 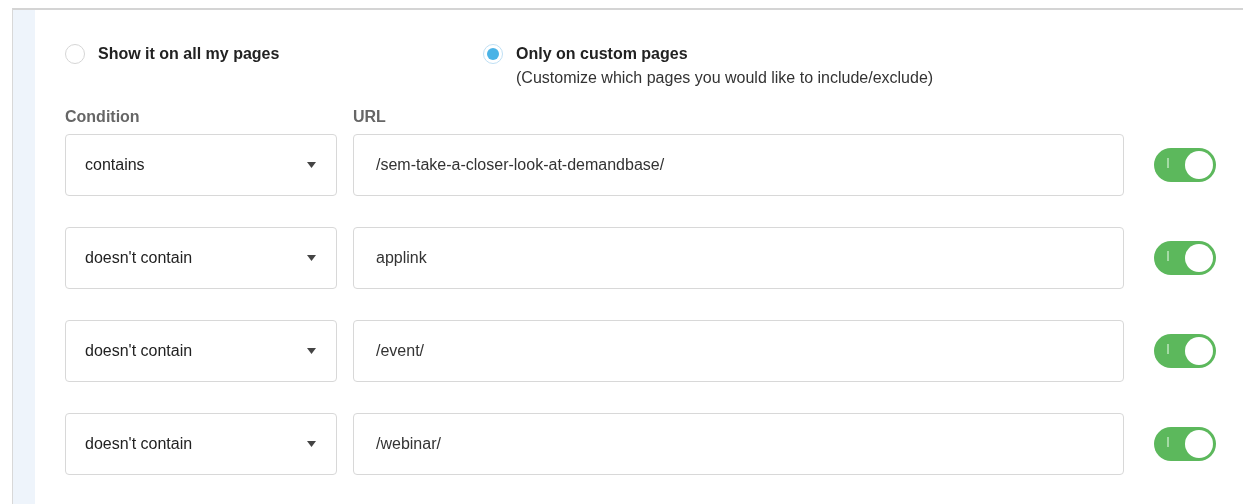 I want to click on url-field: /webinar/, so click(x=738, y=444).